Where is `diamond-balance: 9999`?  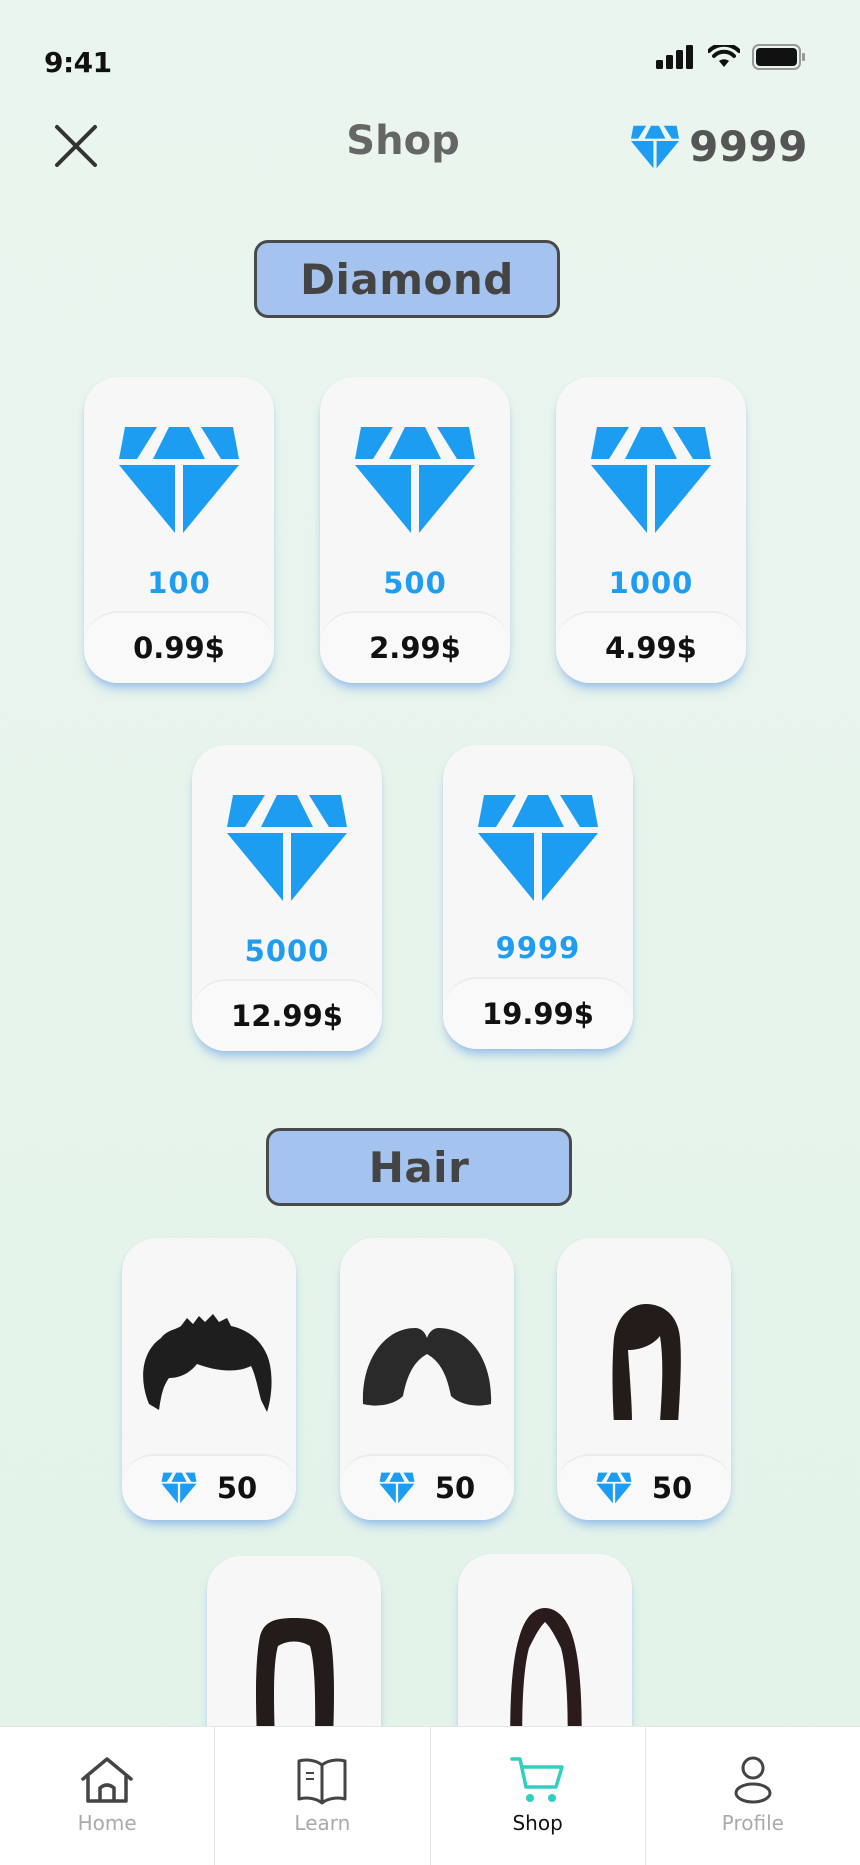 diamond-balance: 9999 is located at coordinates (719, 146).